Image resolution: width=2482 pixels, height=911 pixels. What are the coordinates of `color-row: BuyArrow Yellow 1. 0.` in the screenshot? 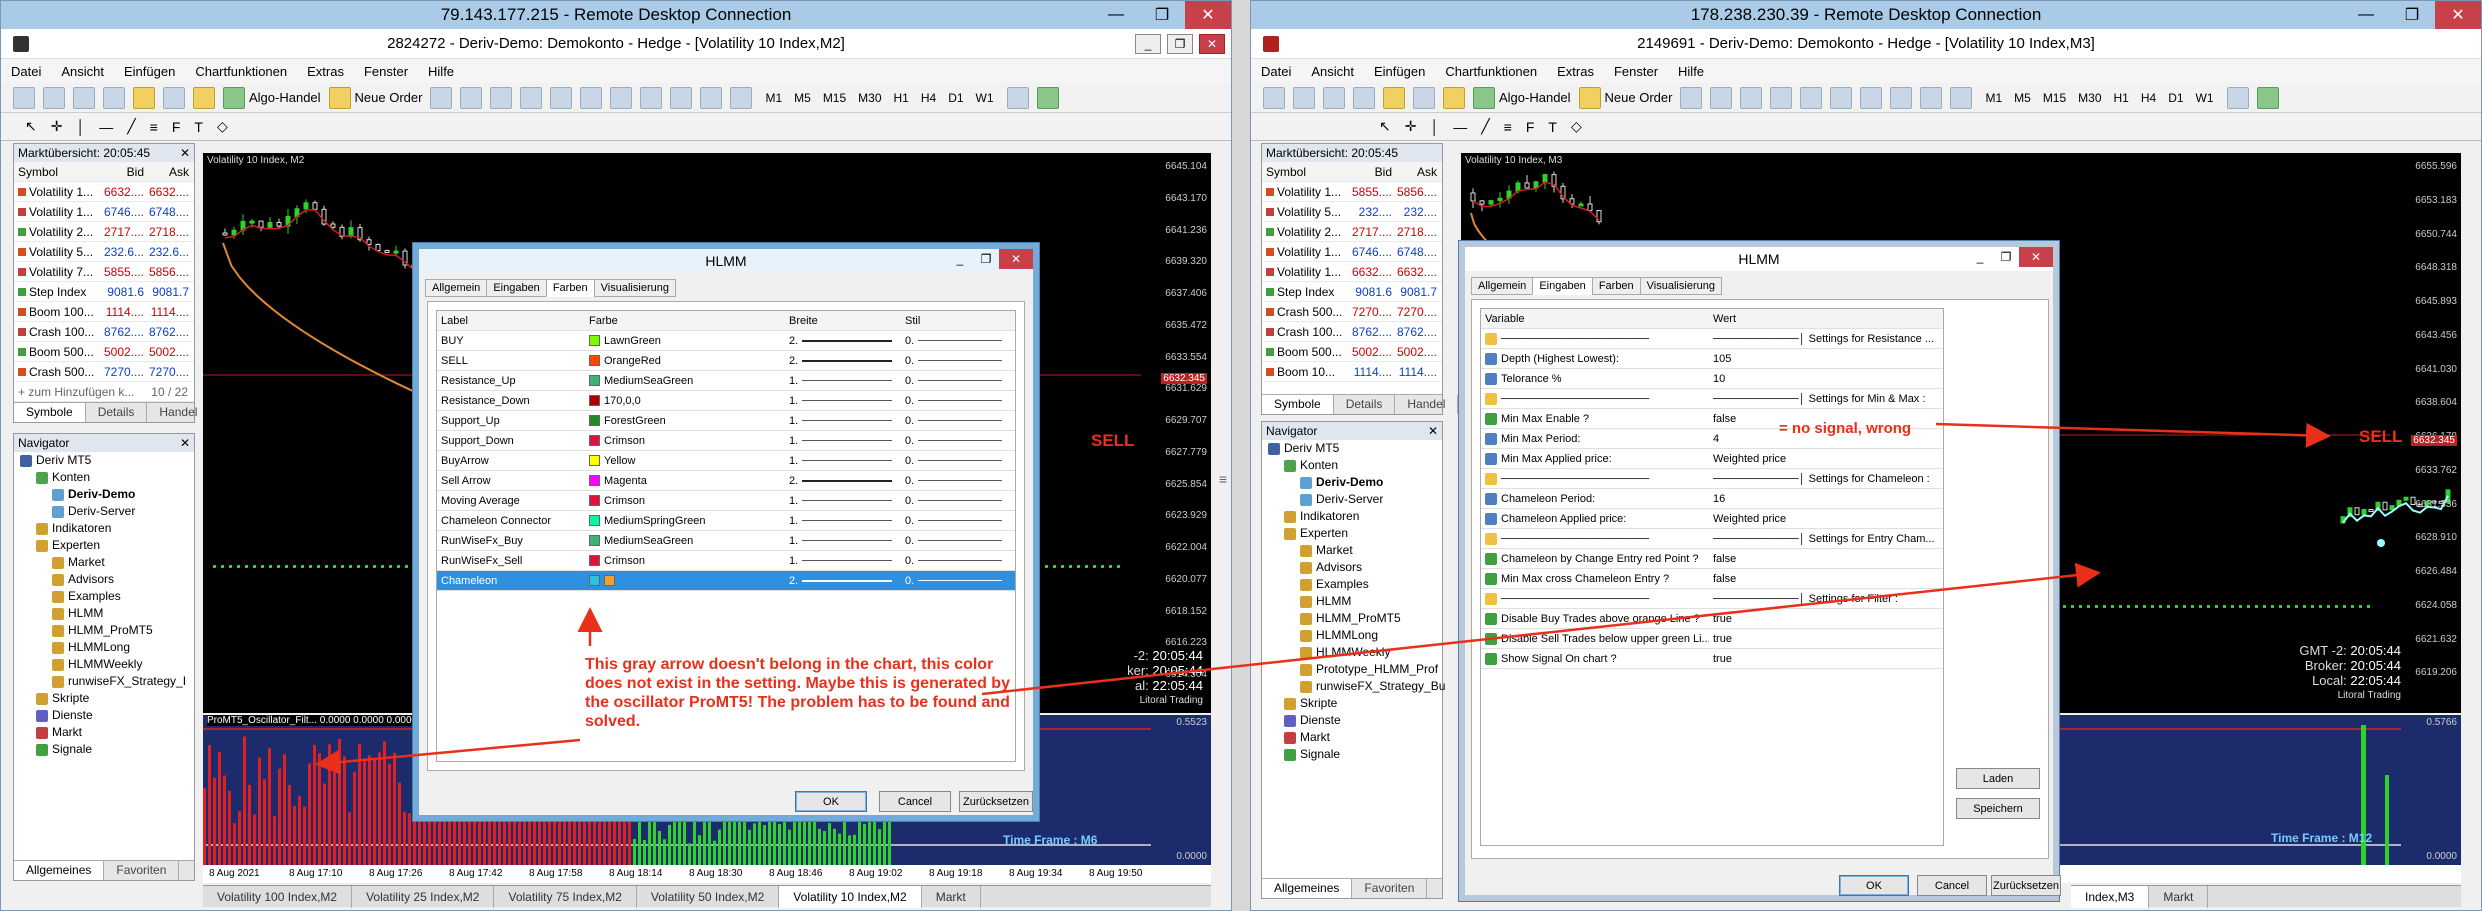 It's located at (726, 461).